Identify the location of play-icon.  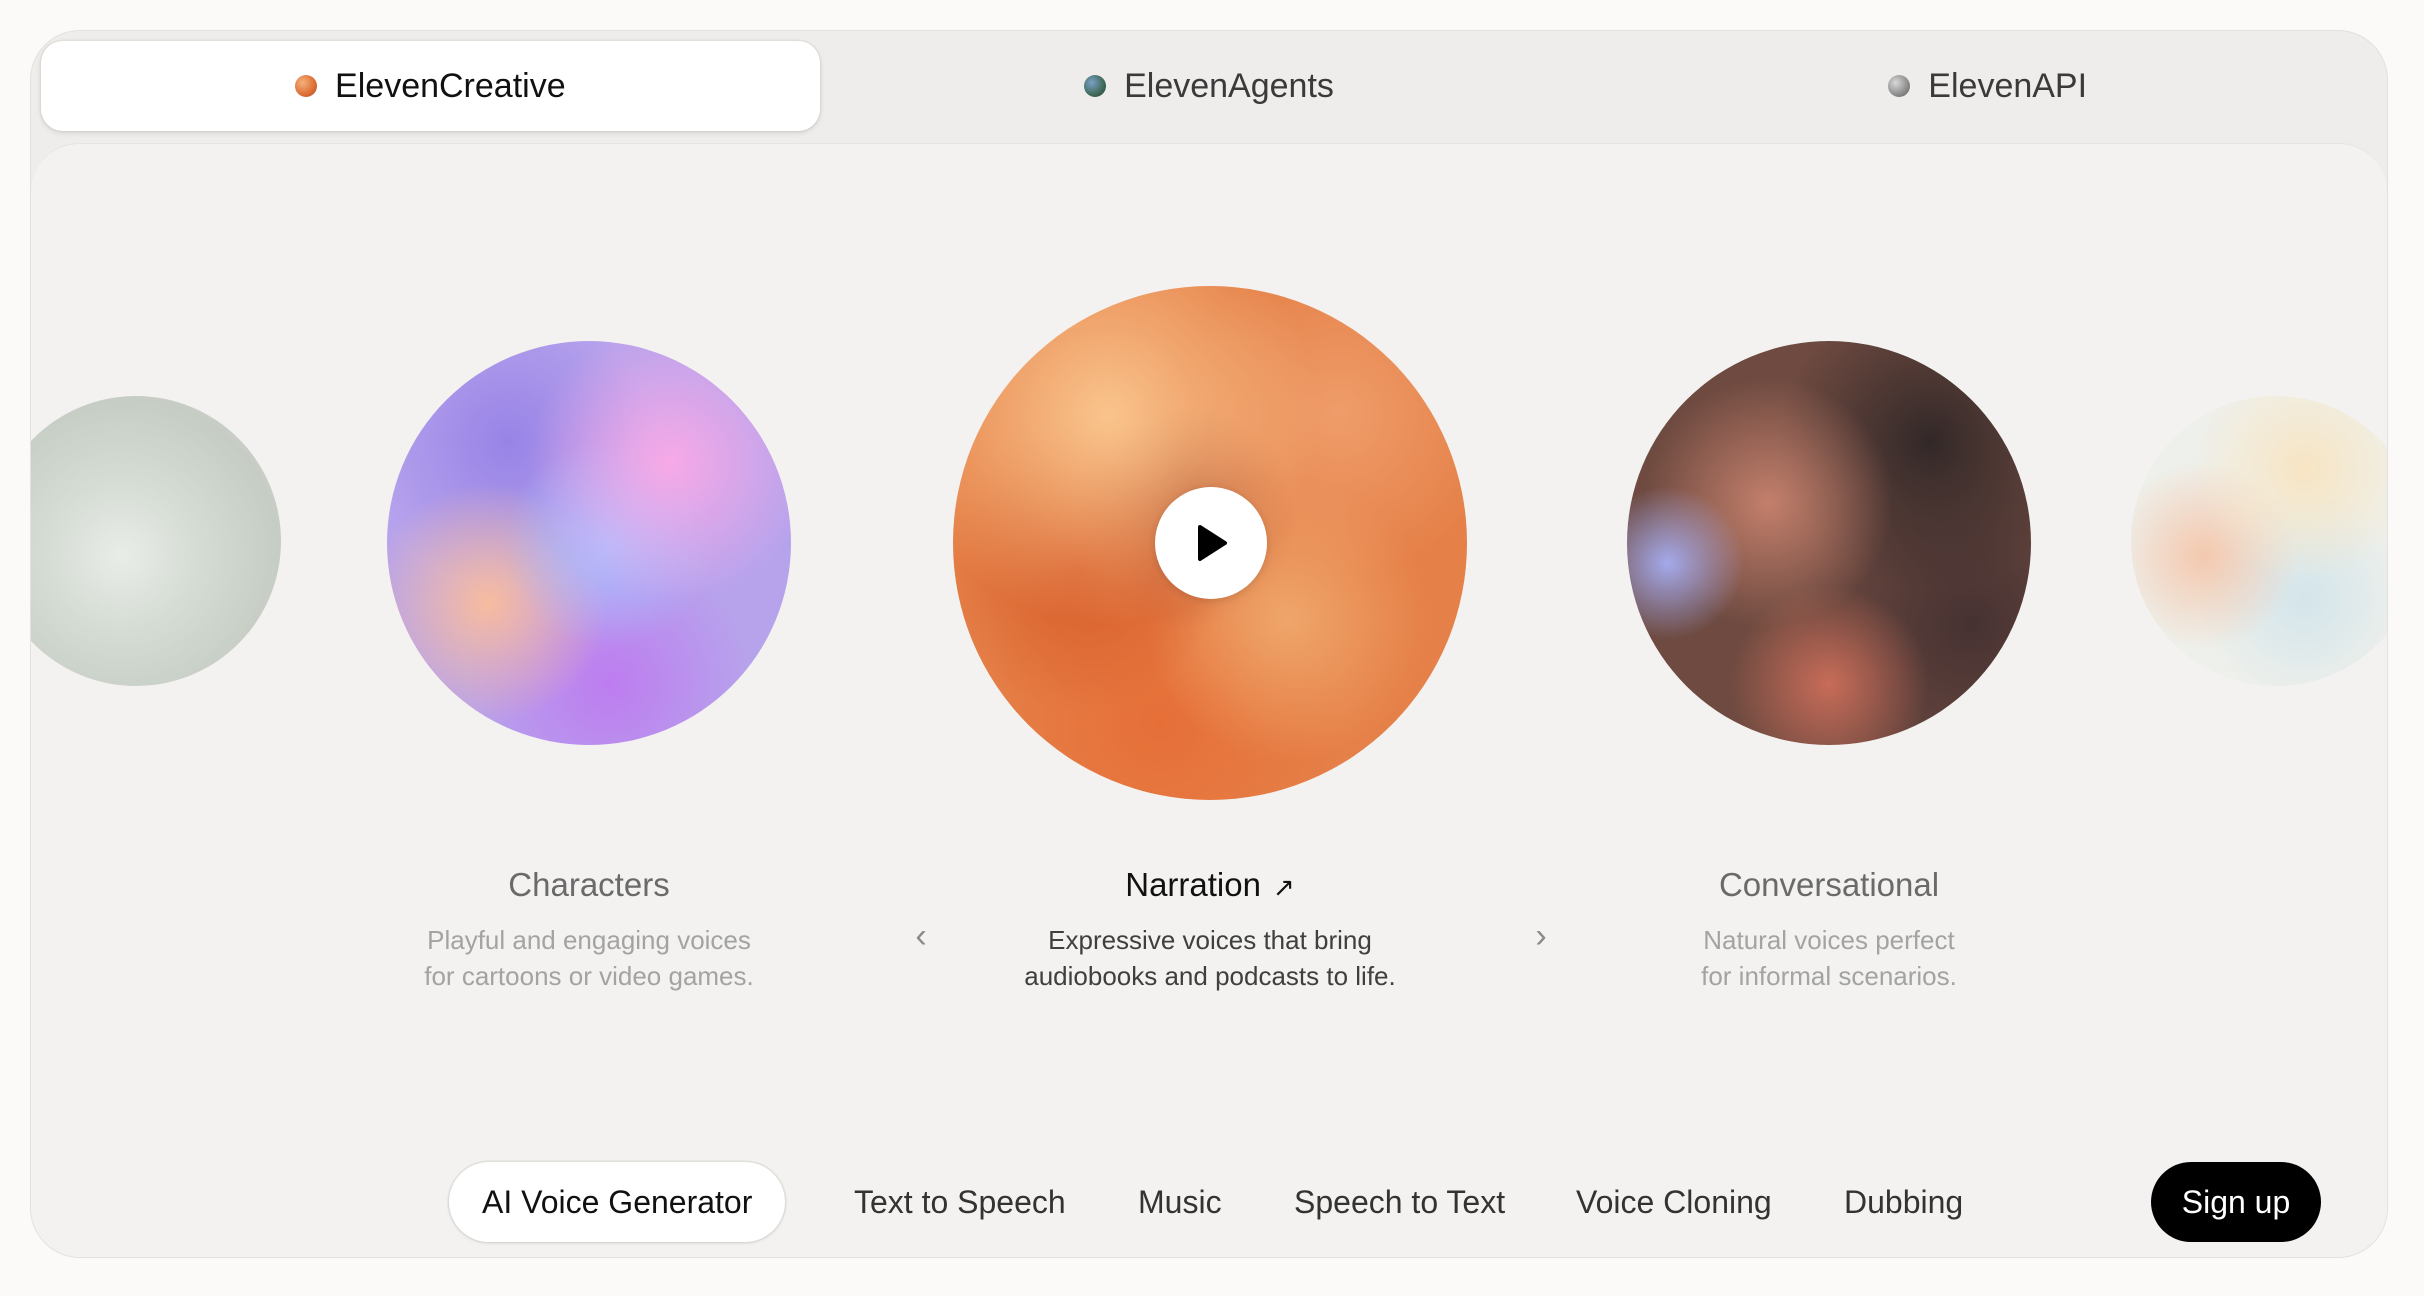
(1212, 543).